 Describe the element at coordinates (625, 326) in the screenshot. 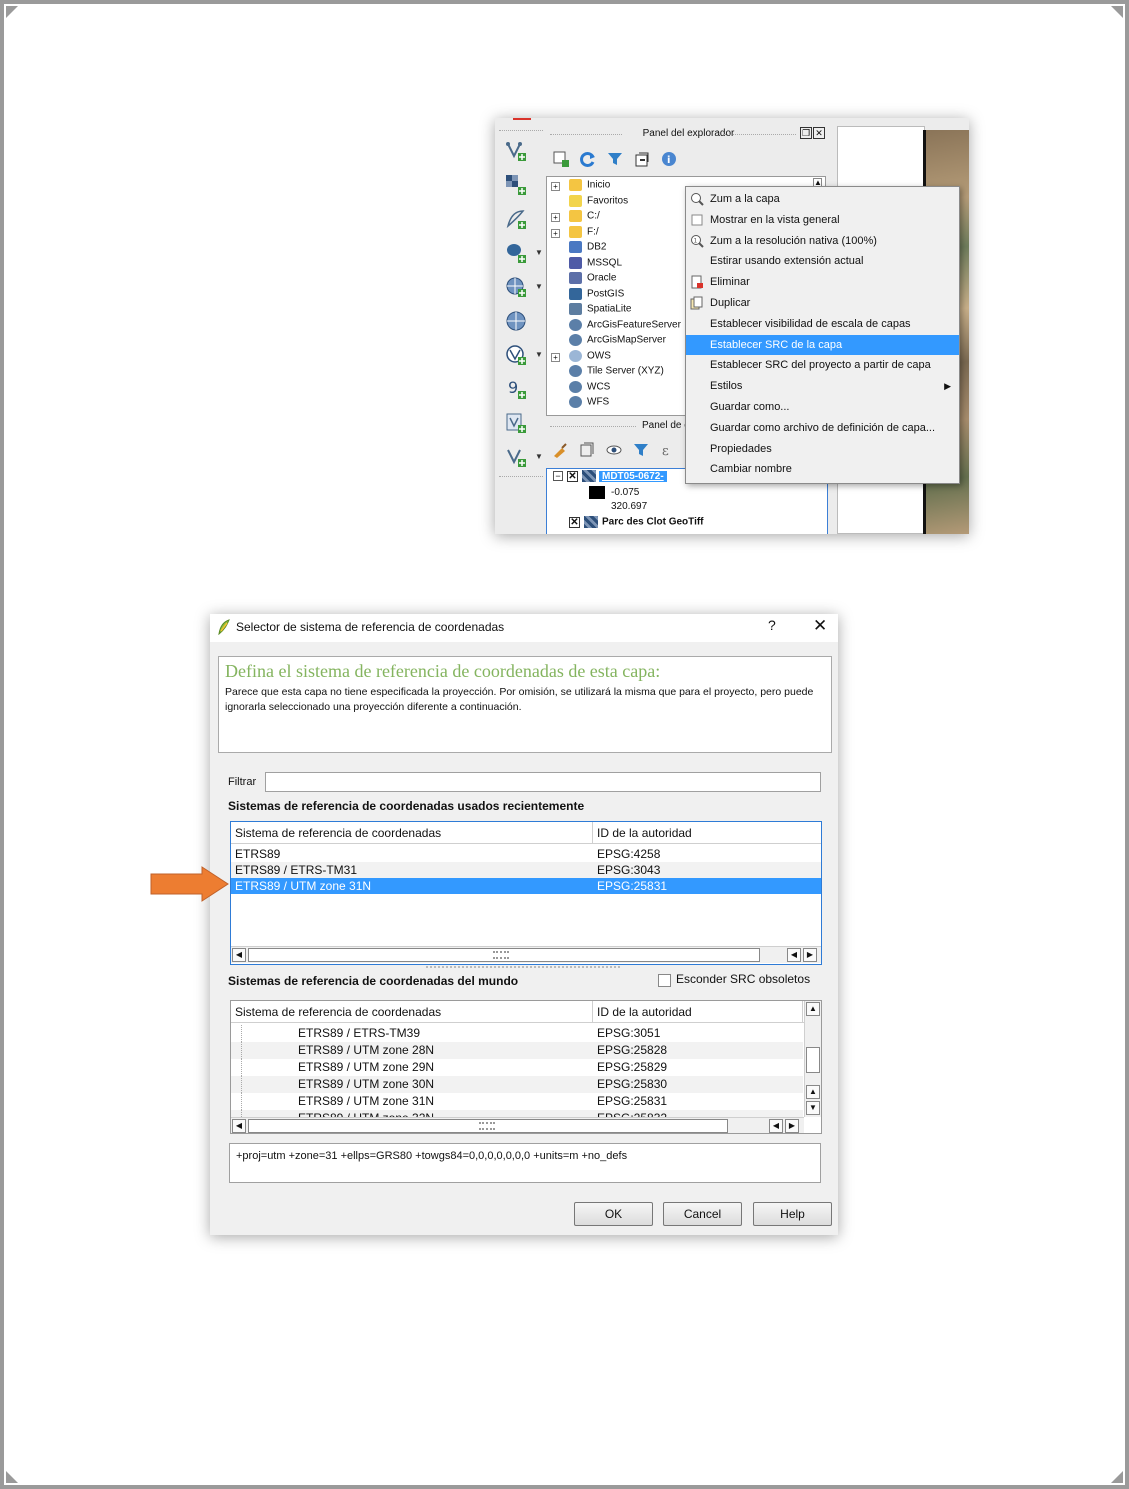

I see `tree-item: ArcGisFeatureServer` at that location.